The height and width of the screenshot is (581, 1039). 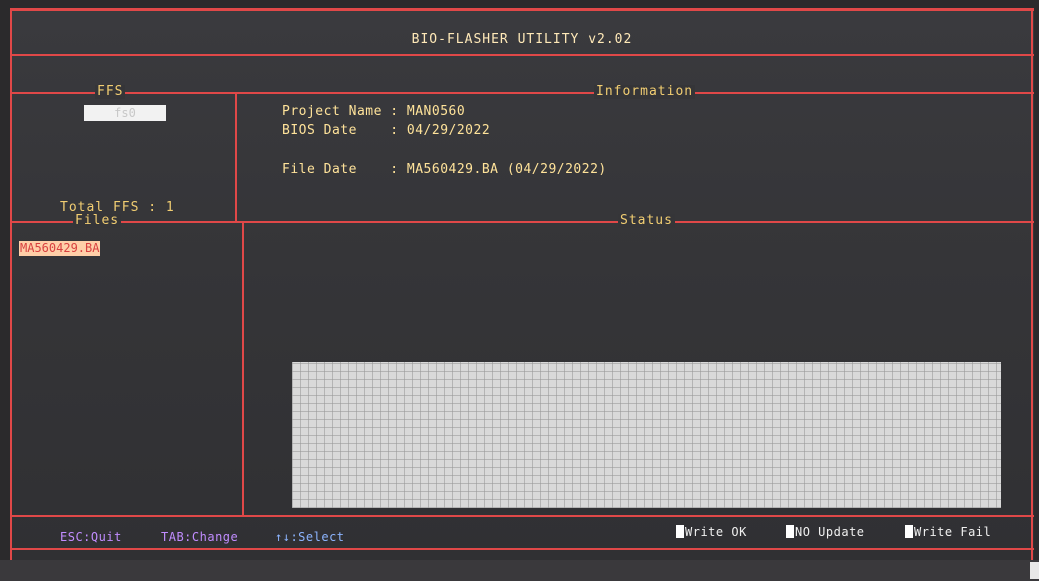 What do you see at coordinates (953, 532) in the screenshot?
I see `legend-write-fail-label: Write Fail` at bounding box center [953, 532].